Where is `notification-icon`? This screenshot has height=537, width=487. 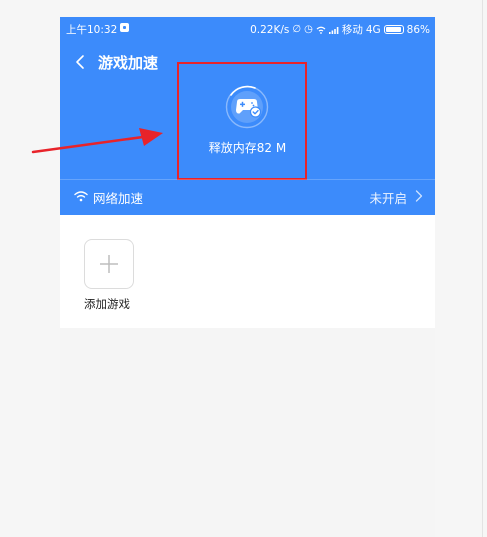 notification-icon is located at coordinates (124, 27).